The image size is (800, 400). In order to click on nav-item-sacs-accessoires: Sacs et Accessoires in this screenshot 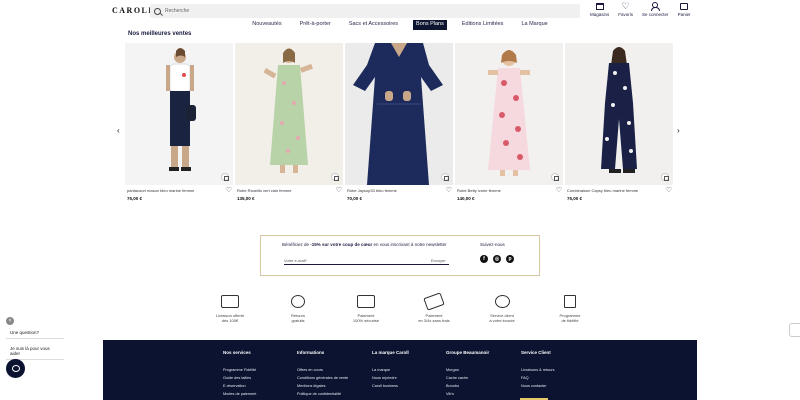, I will do `click(373, 25)`.